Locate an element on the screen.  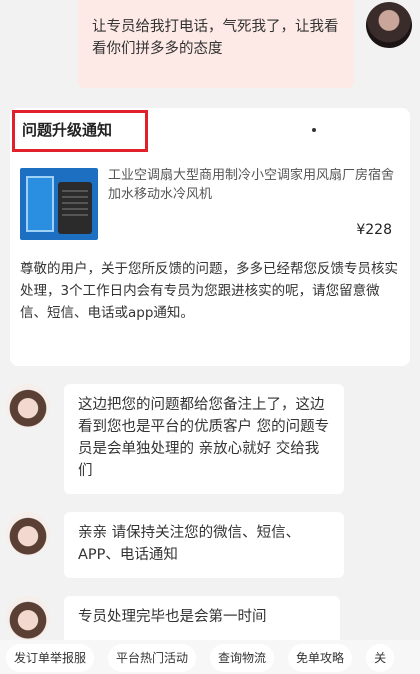
card-title: 问题升级通知 is located at coordinates (67, 130).